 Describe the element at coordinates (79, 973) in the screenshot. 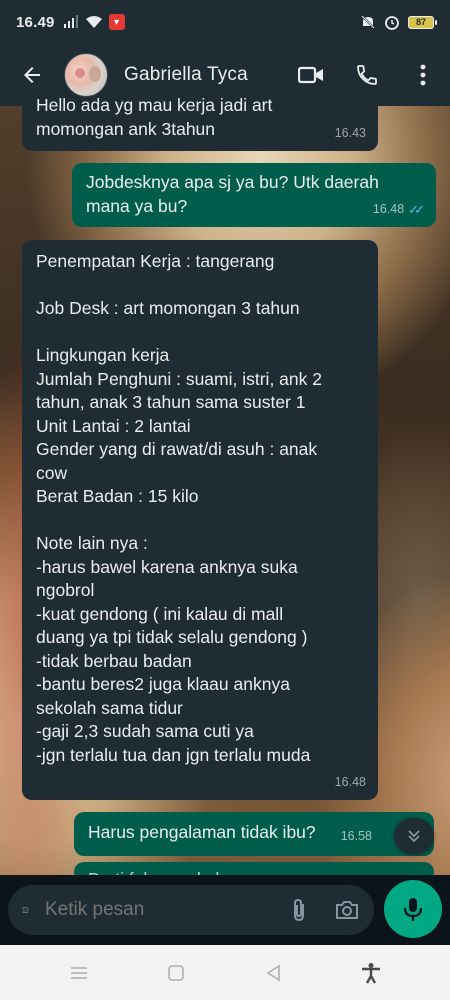

I see `menu-icon` at that location.